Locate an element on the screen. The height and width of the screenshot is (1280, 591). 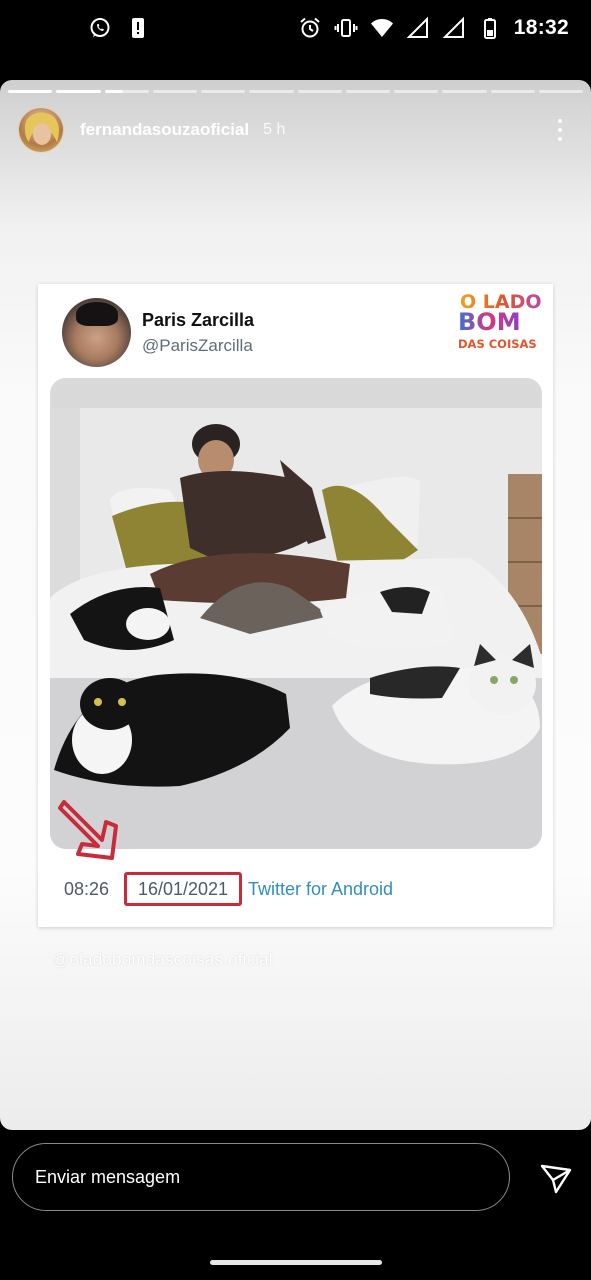
send-icon is located at coordinates (556, 1178).